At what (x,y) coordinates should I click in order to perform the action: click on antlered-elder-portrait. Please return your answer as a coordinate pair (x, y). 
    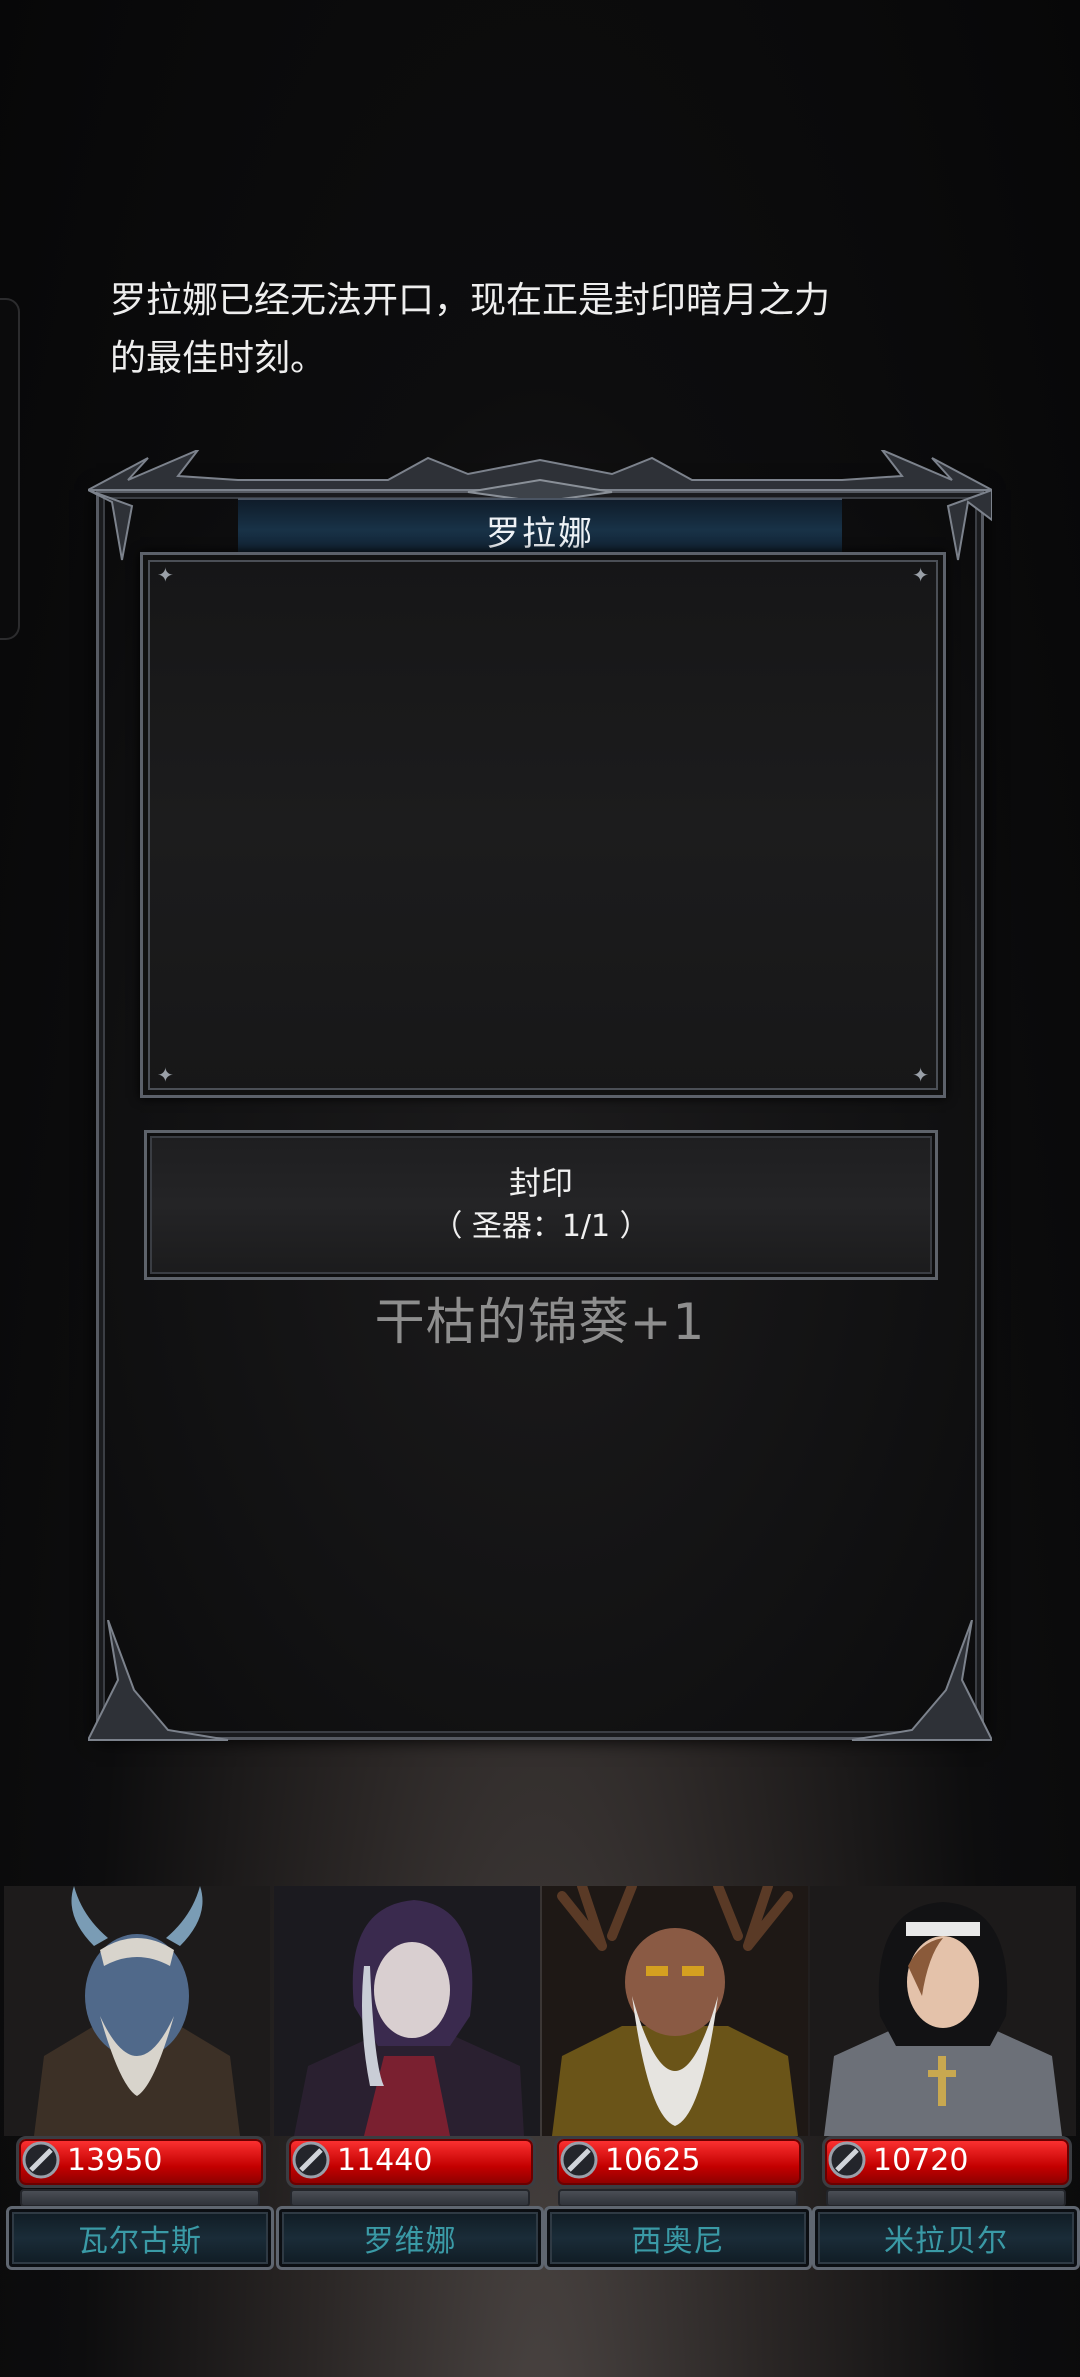
    Looking at the image, I should click on (675, 2011).